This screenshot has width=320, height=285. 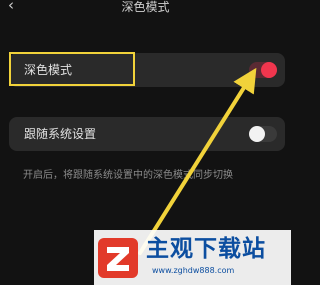 I want to click on watermark-logo-icon, so click(x=118, y=258).